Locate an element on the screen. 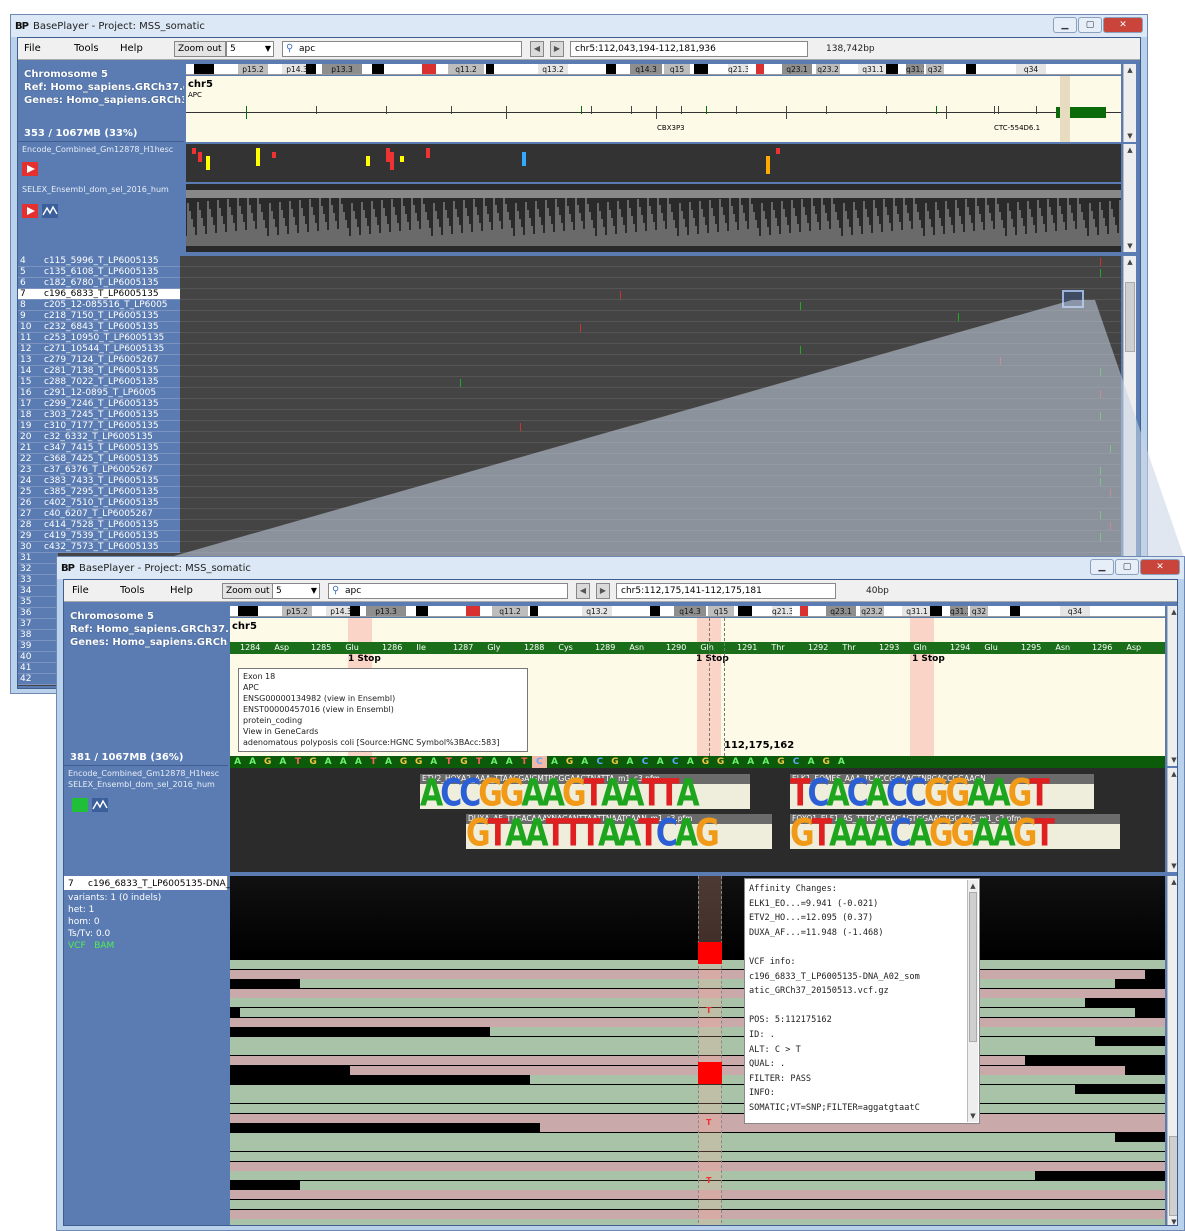  codon: 1293 Gln is located at coordinates (903, 648).